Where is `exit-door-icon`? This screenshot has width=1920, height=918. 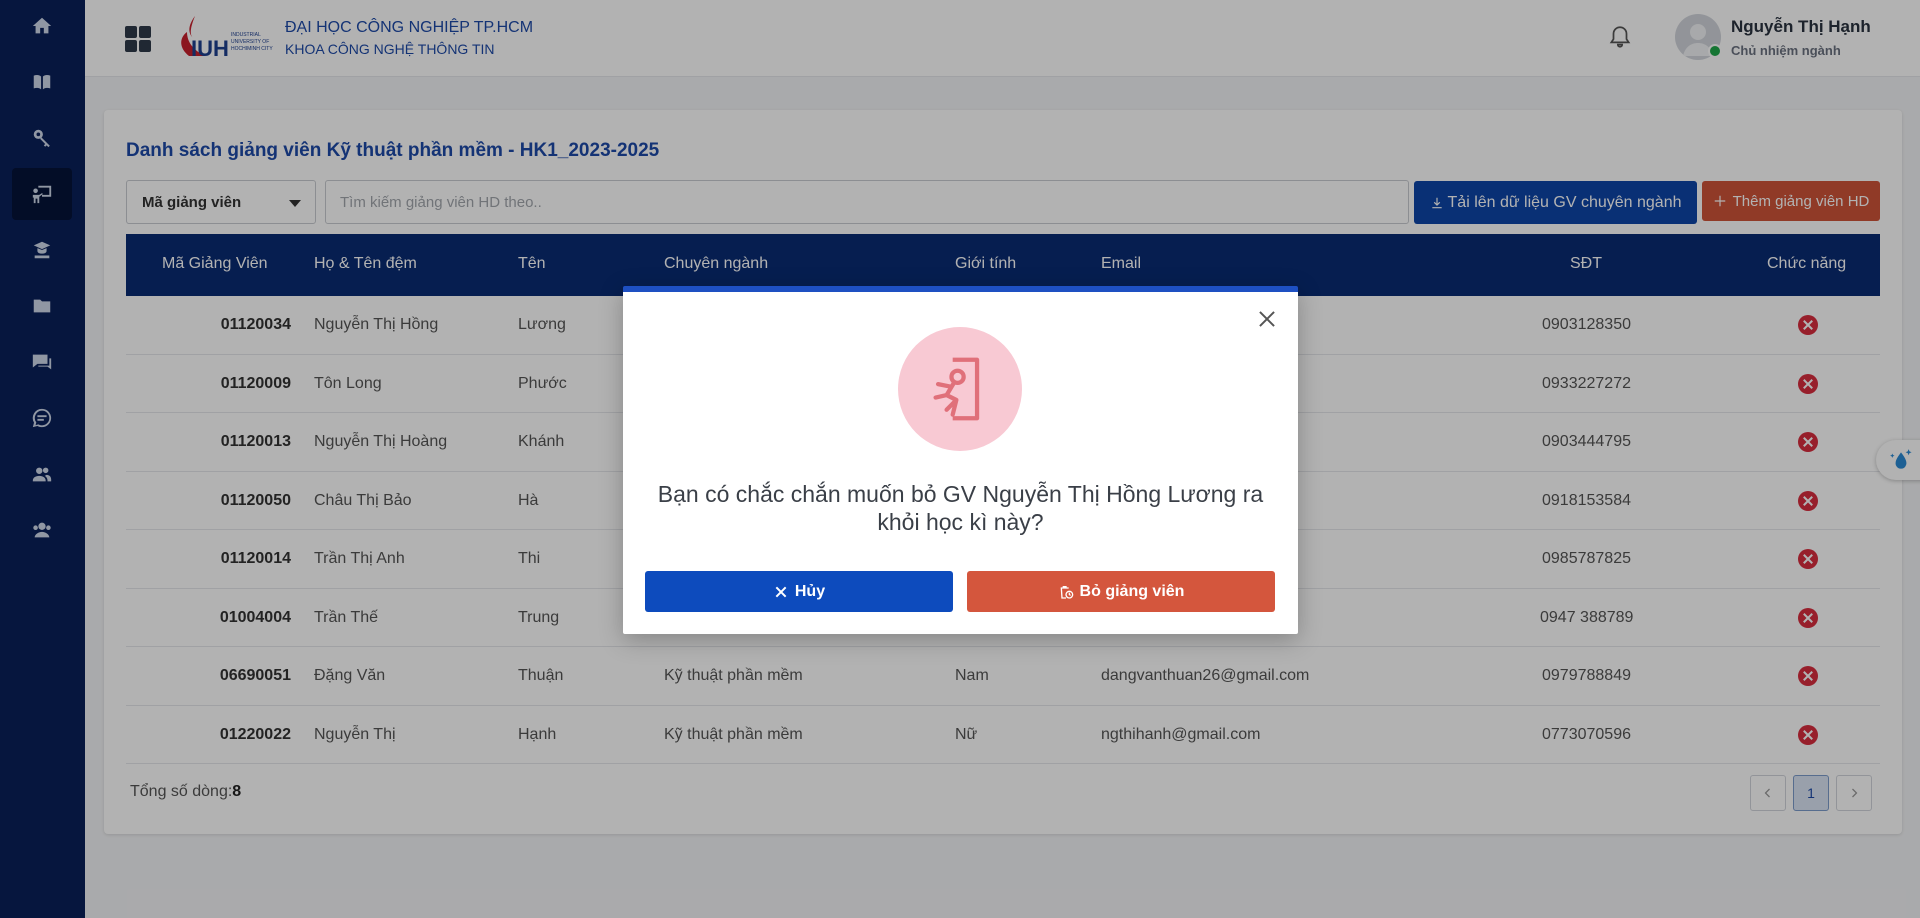
exit-door-icon is located at coordinates (960, 389).